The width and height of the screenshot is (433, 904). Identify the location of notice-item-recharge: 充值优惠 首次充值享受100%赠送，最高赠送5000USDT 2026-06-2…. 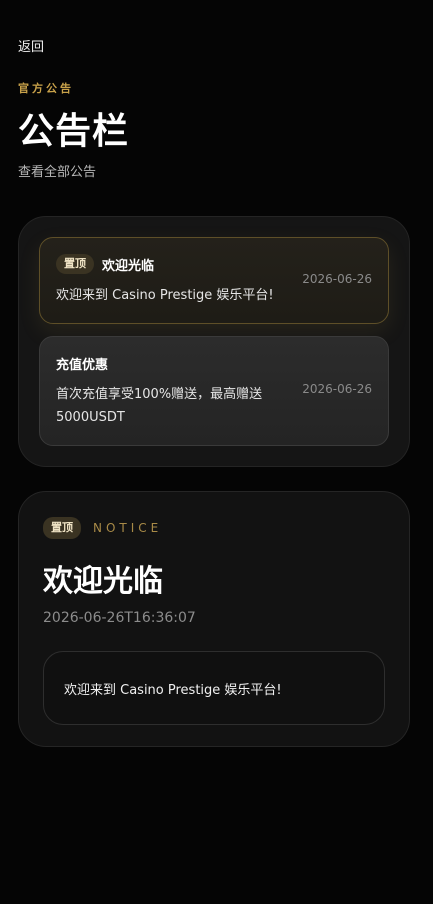
(214, 391).